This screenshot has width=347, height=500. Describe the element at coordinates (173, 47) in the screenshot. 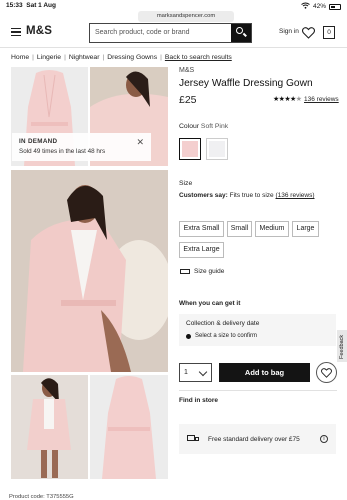

I see `header-divider` at that location.